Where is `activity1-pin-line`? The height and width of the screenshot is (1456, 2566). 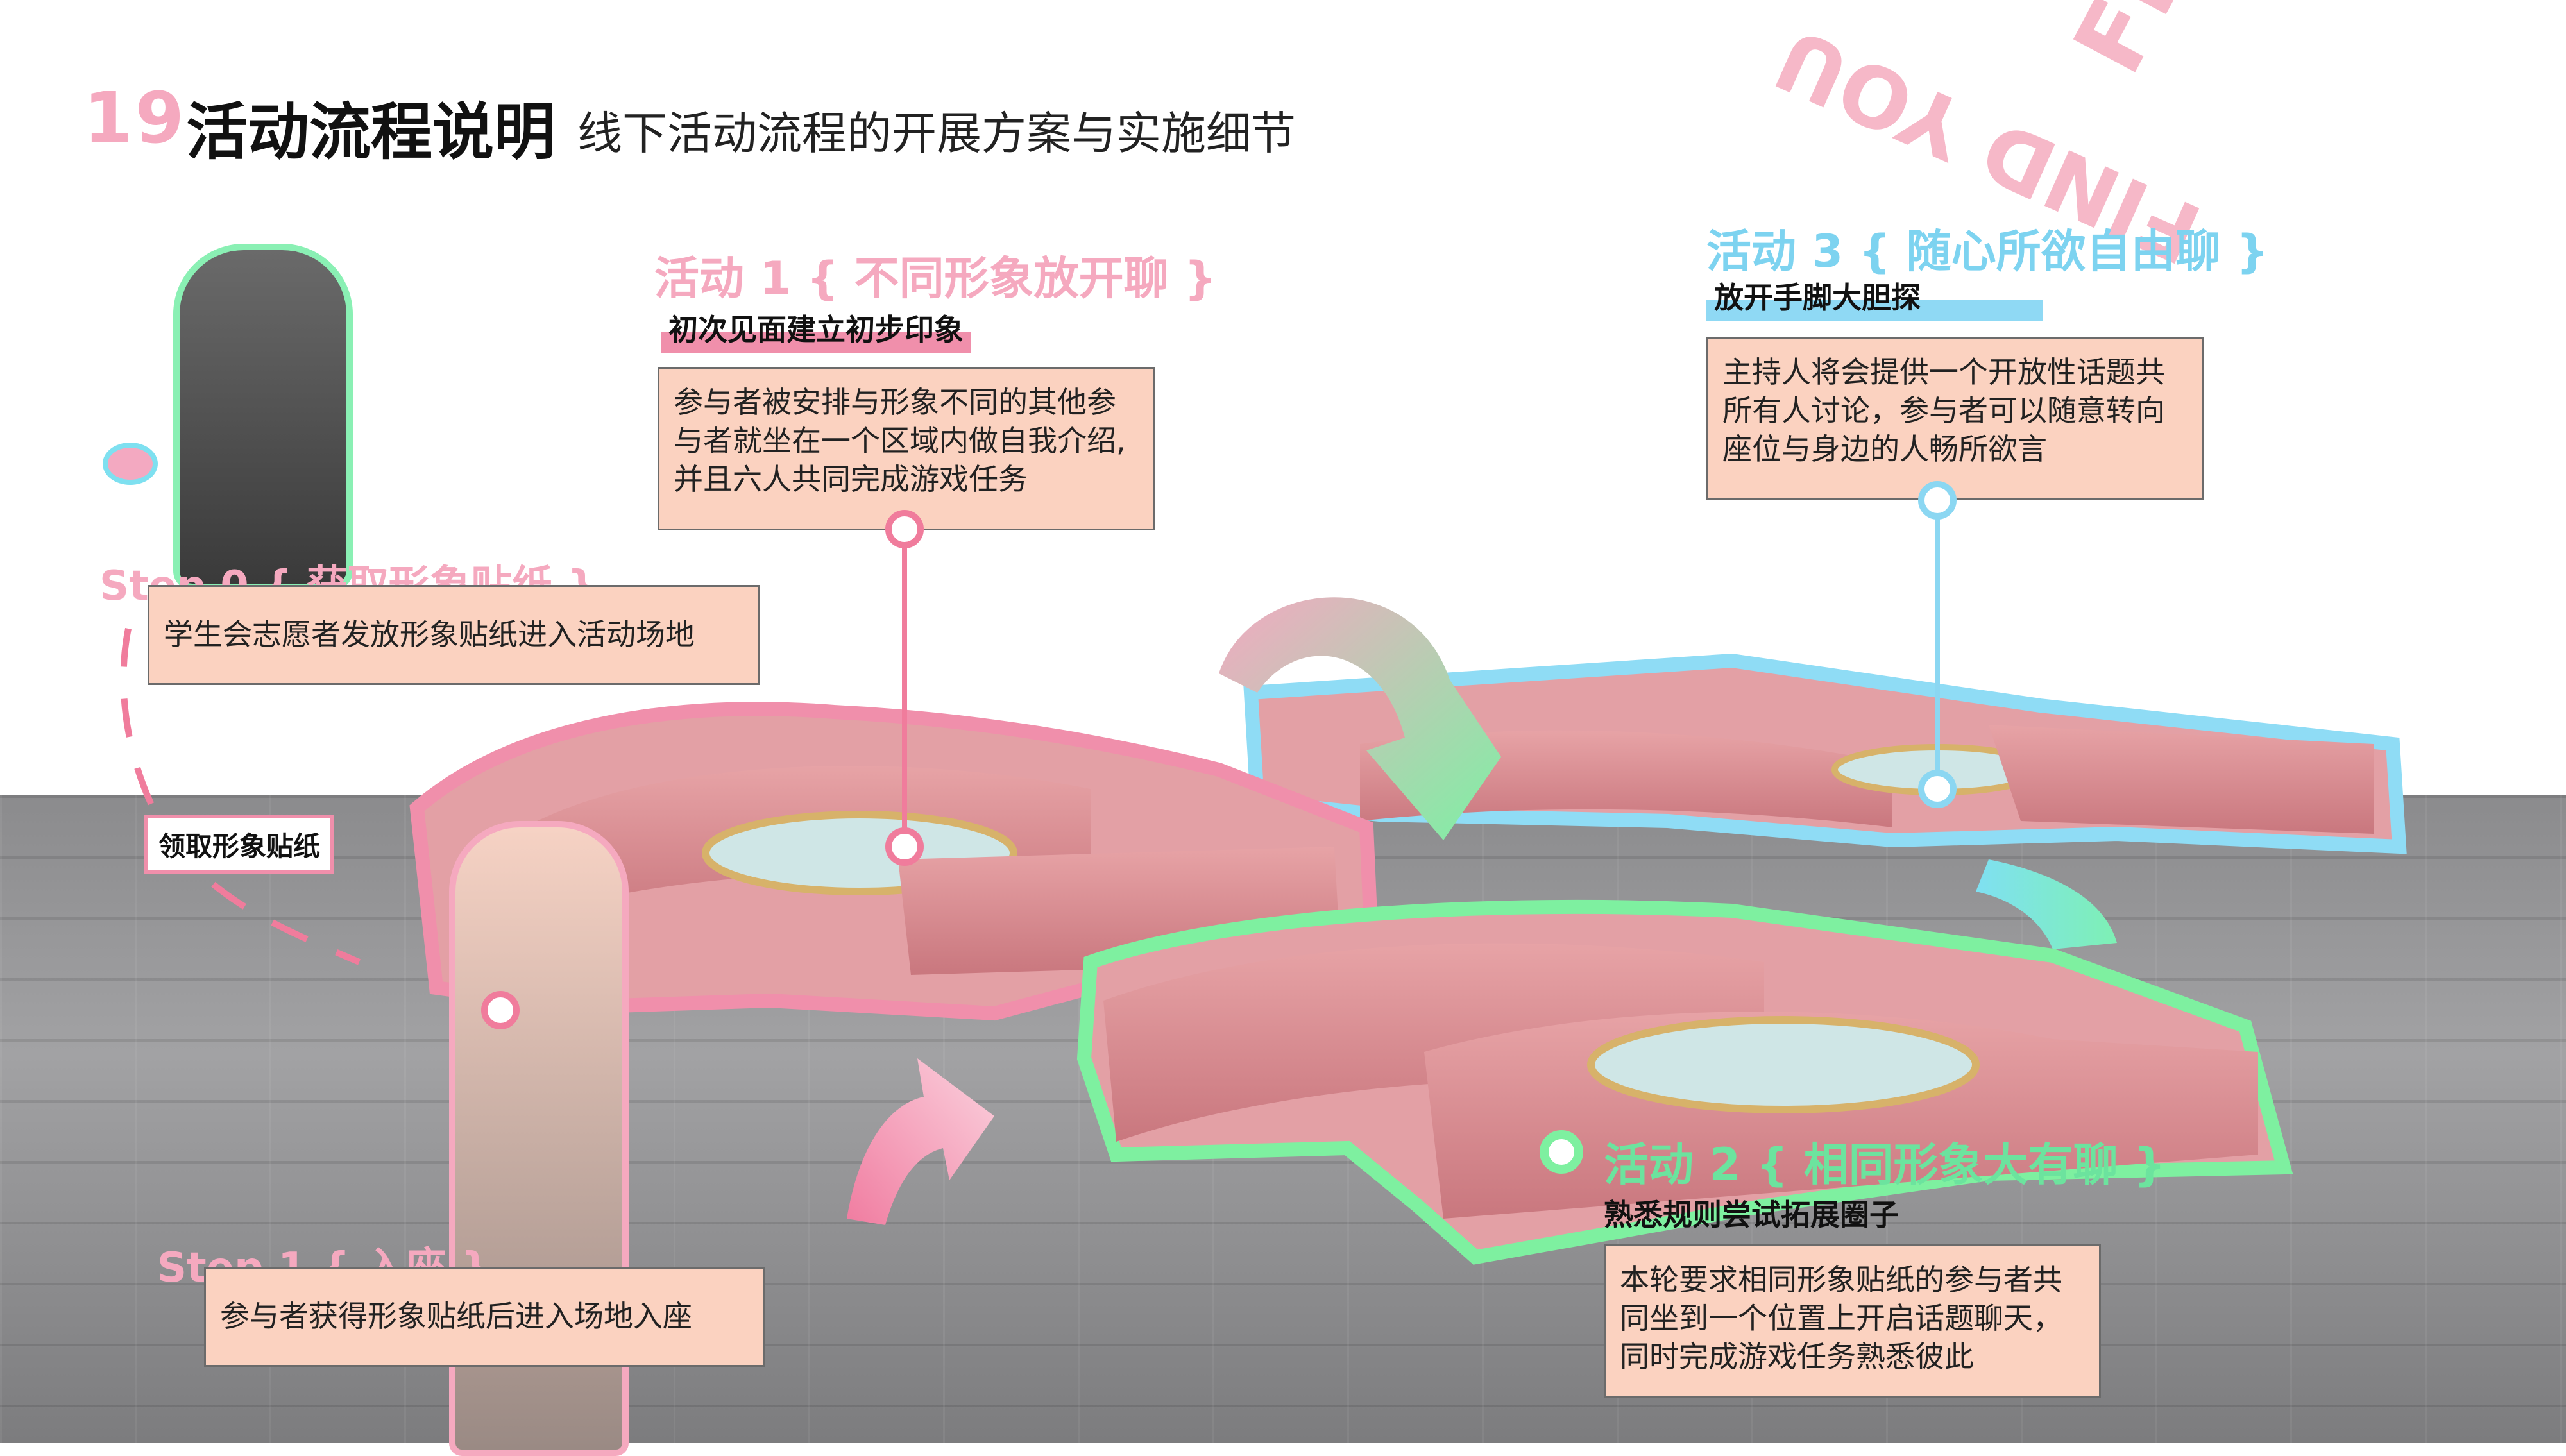
activity1-pin-line is located at coordinates (904, 683).